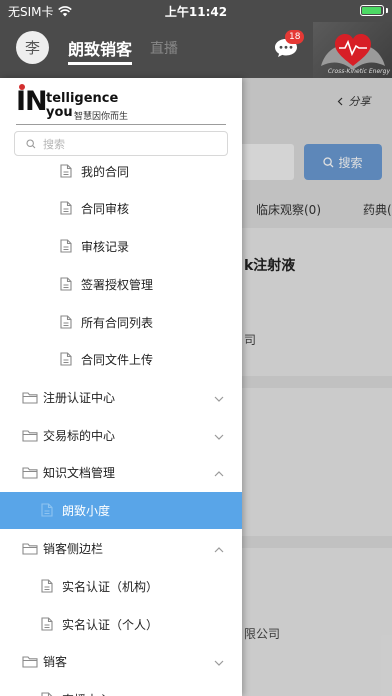 The image size is (392, 696). I want to click on menu-item-all-contracts: 所有合同列表, so click(121, 322).